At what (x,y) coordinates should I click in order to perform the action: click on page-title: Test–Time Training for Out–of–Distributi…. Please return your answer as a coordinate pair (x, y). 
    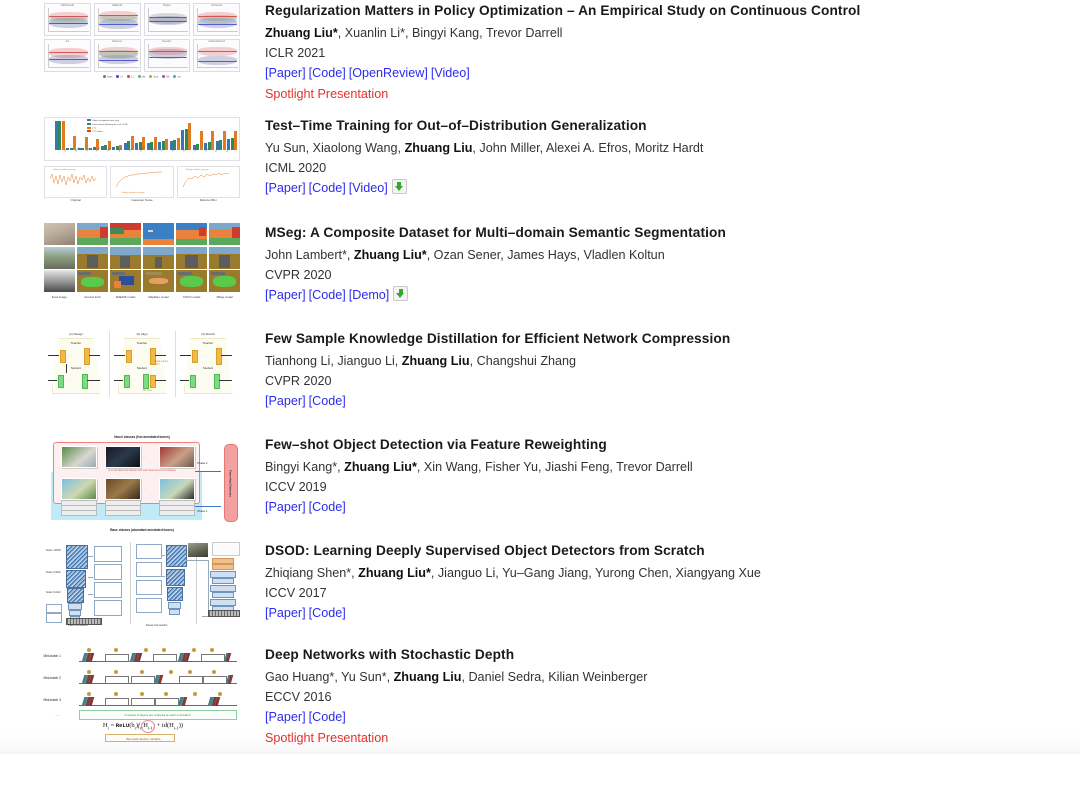
    Looking at the image, I should click on (456, 125).